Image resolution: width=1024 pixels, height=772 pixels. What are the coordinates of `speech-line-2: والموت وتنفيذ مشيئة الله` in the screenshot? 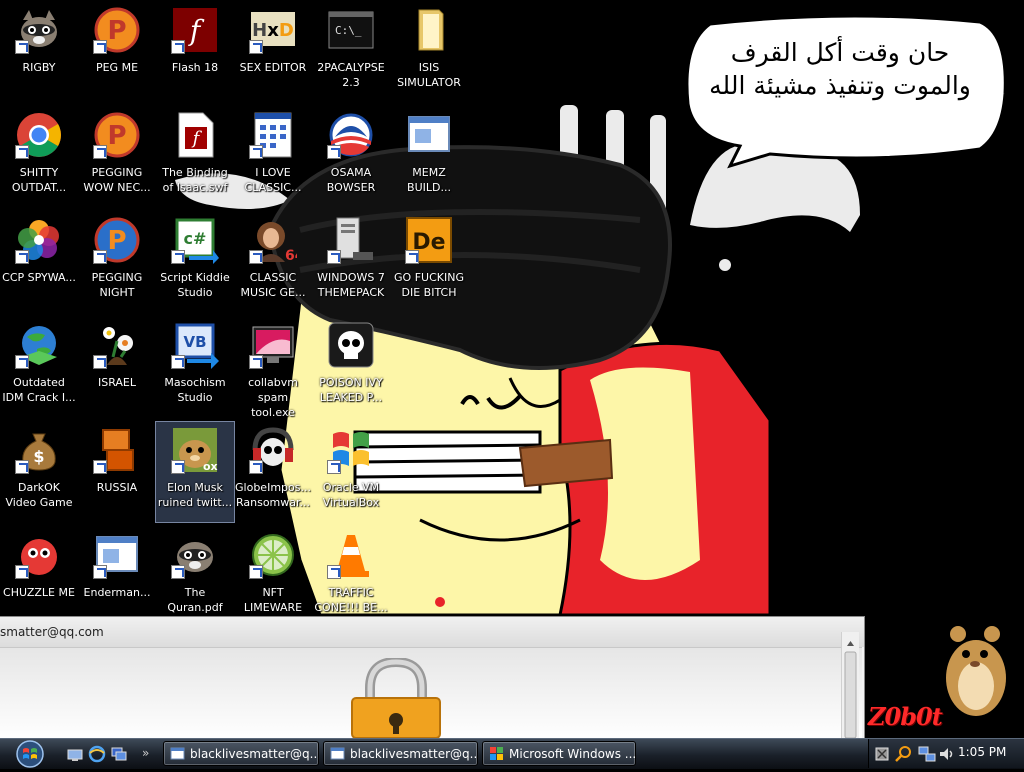 It's located at (840, 85).